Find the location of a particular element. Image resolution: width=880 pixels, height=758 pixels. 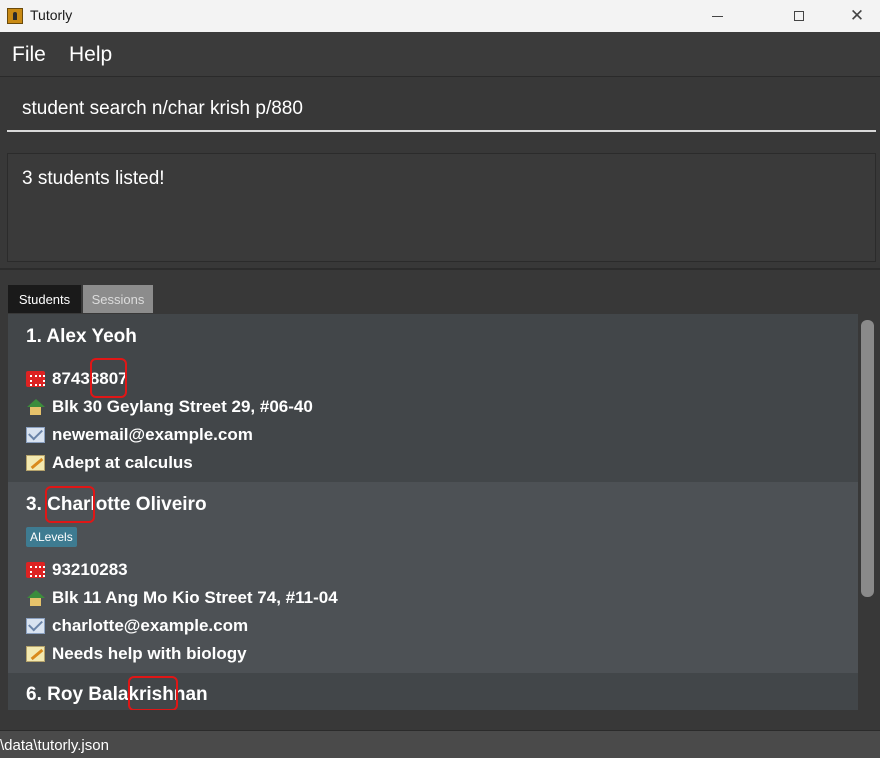

command-box is located at coordinates (440, 111).